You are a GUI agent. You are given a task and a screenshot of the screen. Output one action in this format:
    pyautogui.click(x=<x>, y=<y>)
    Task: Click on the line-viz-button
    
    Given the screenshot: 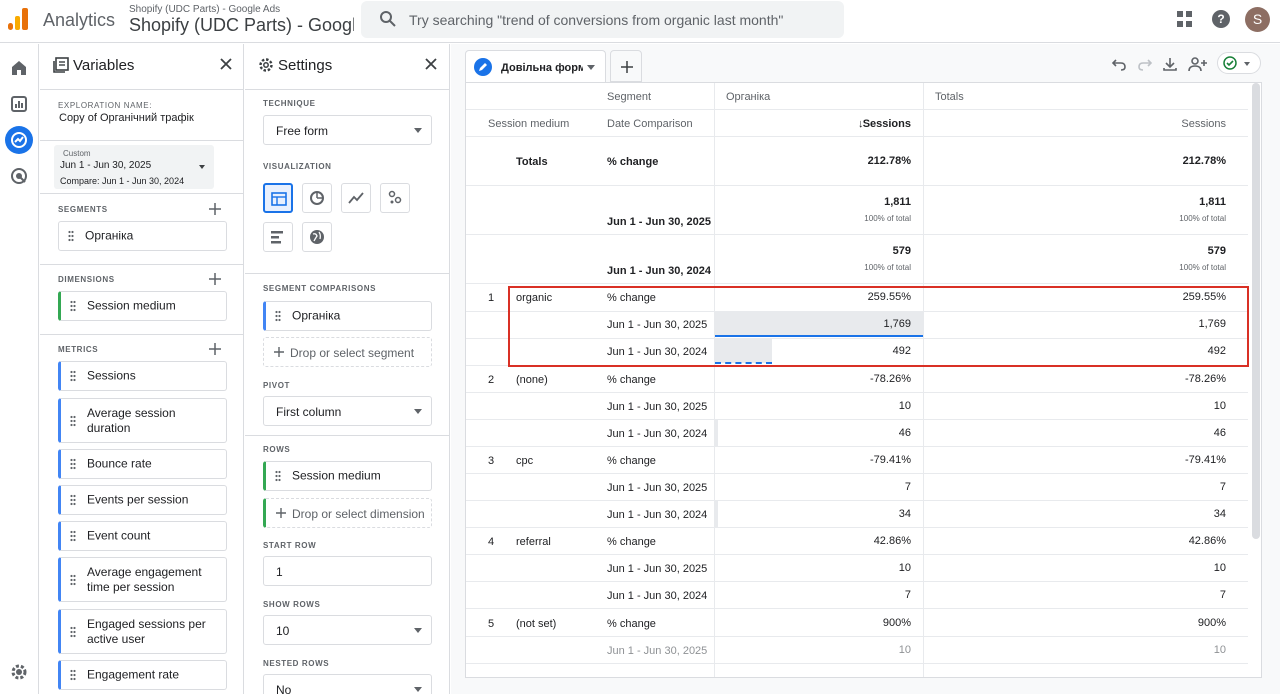 What is the action you would take?
    pyautogui.click(x=356, y=198)
    